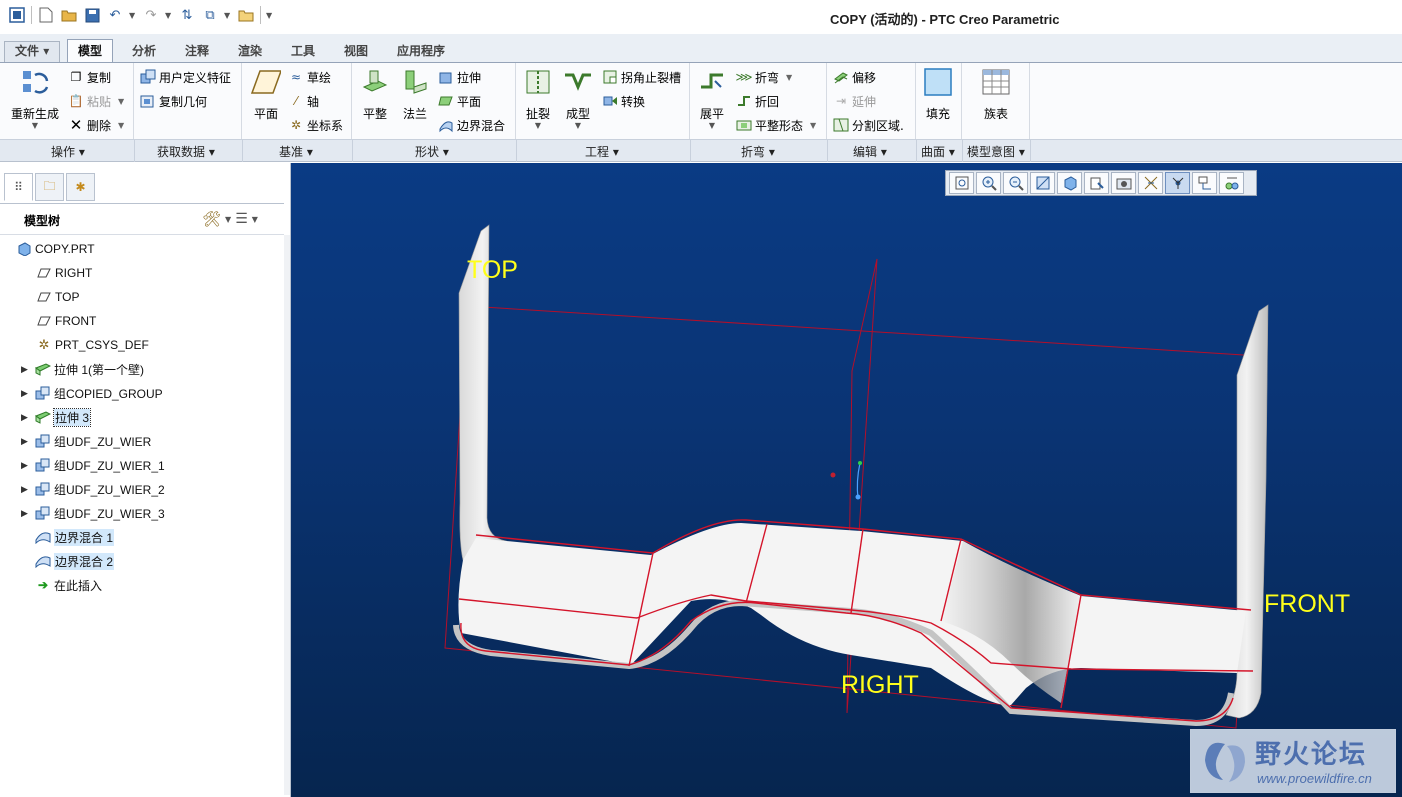 Image resolution: width=1402 pixels, height=797 pixels. What do you see at coordinates (186, 151) in the screenshot?
I see `group-get-data-label: 获取数据 ▾` at bounding box center [186, 151].